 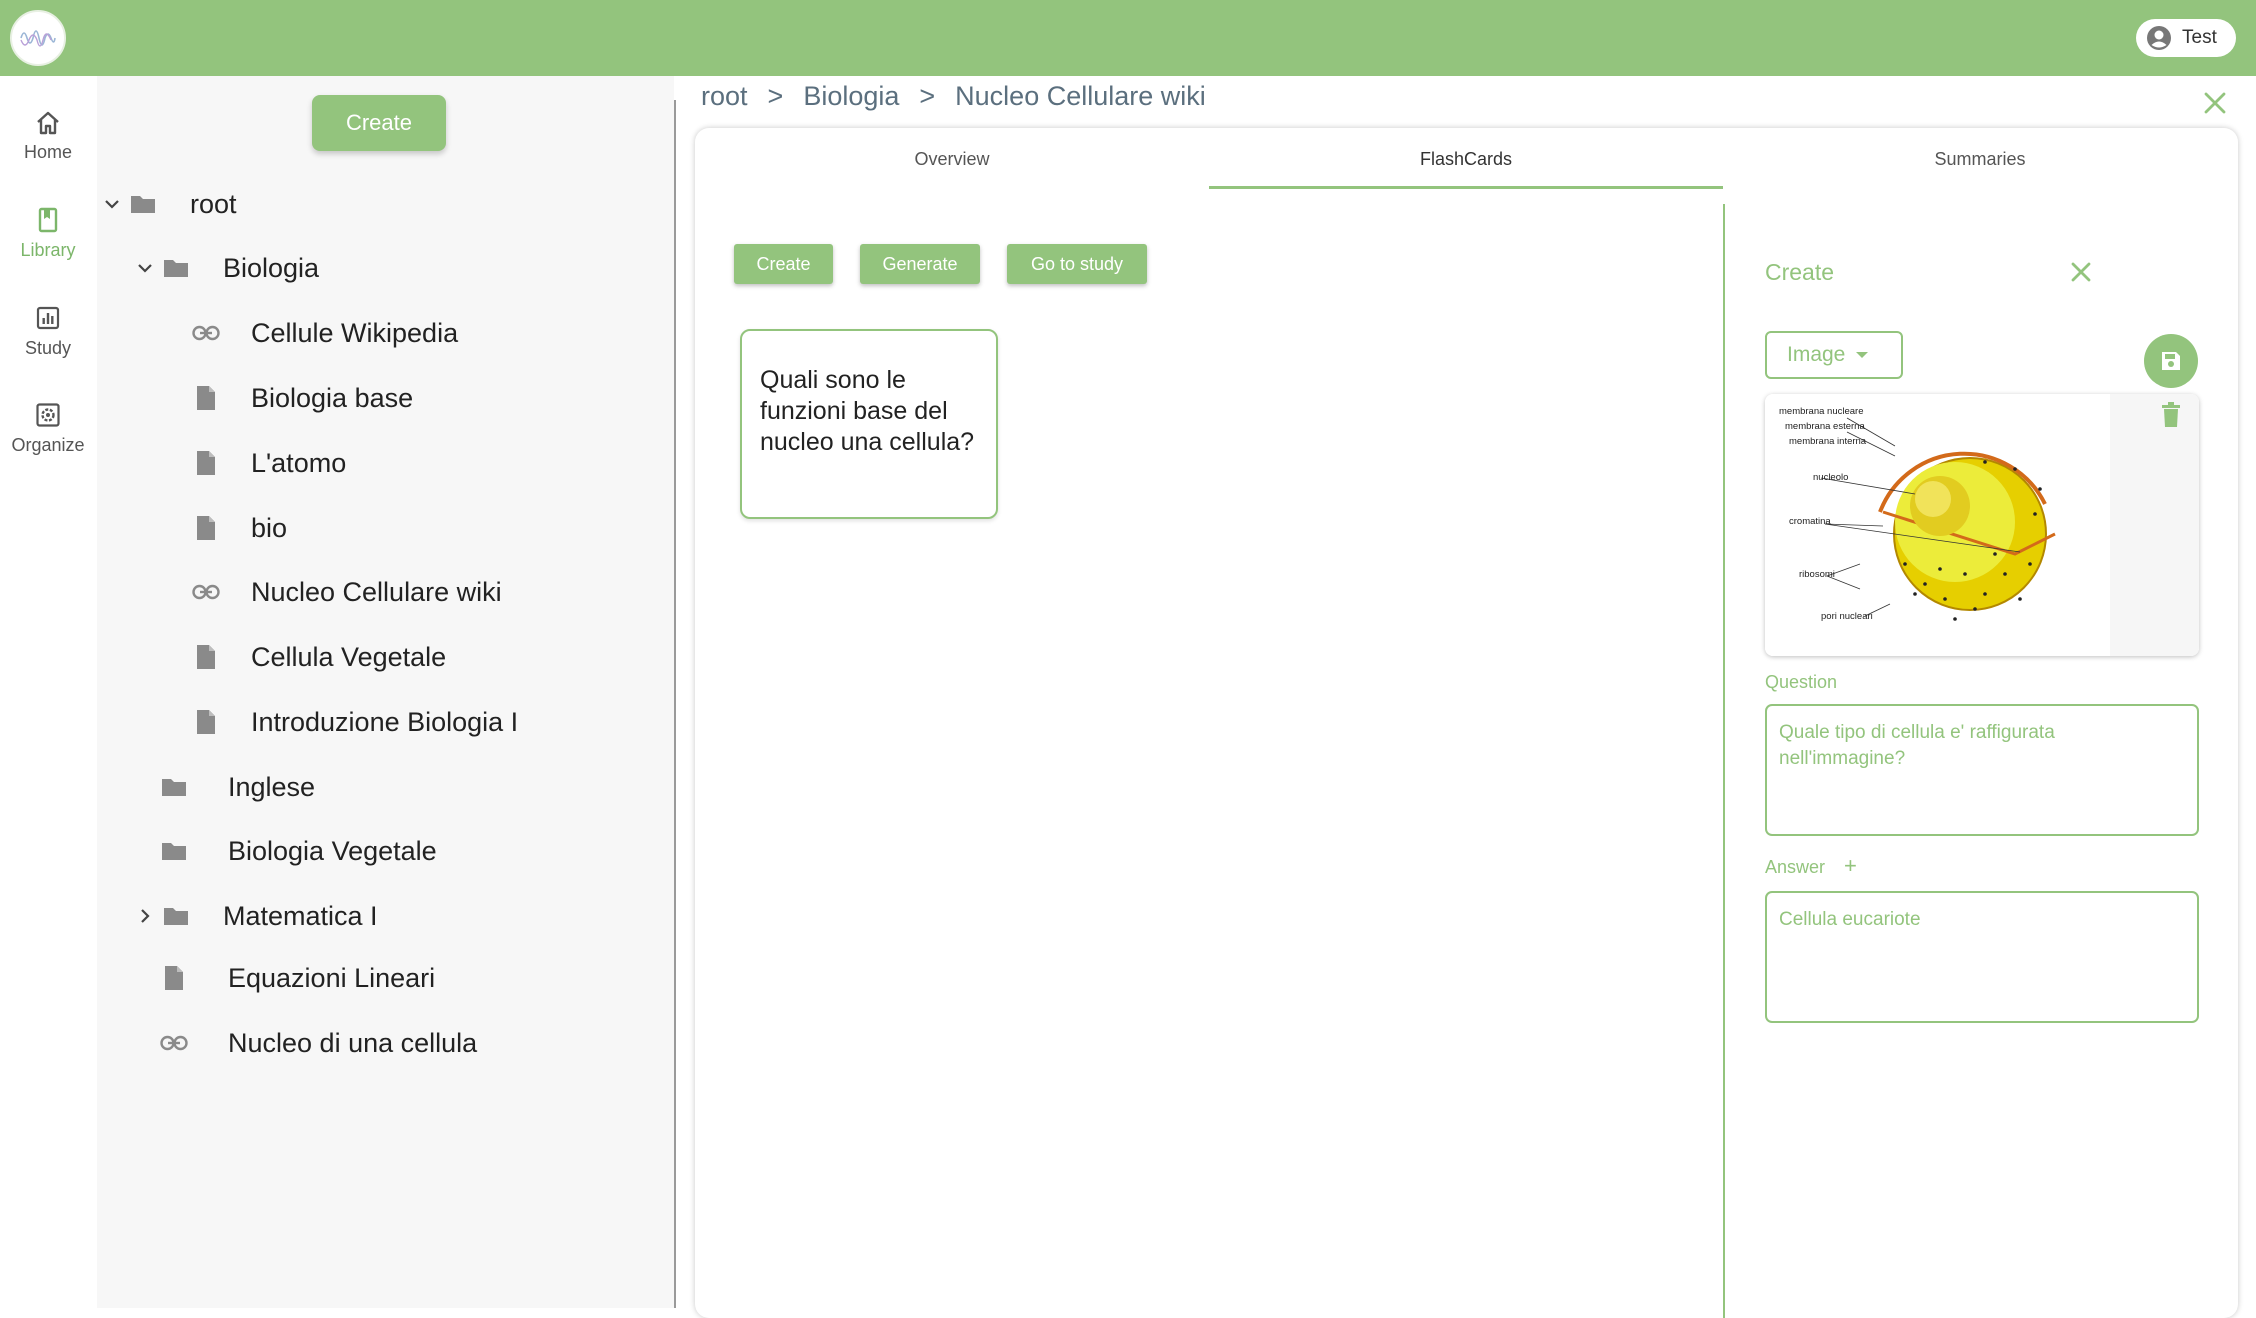 I want to click on diagram-label: membrana esterna, so click(x=1825, y=426).